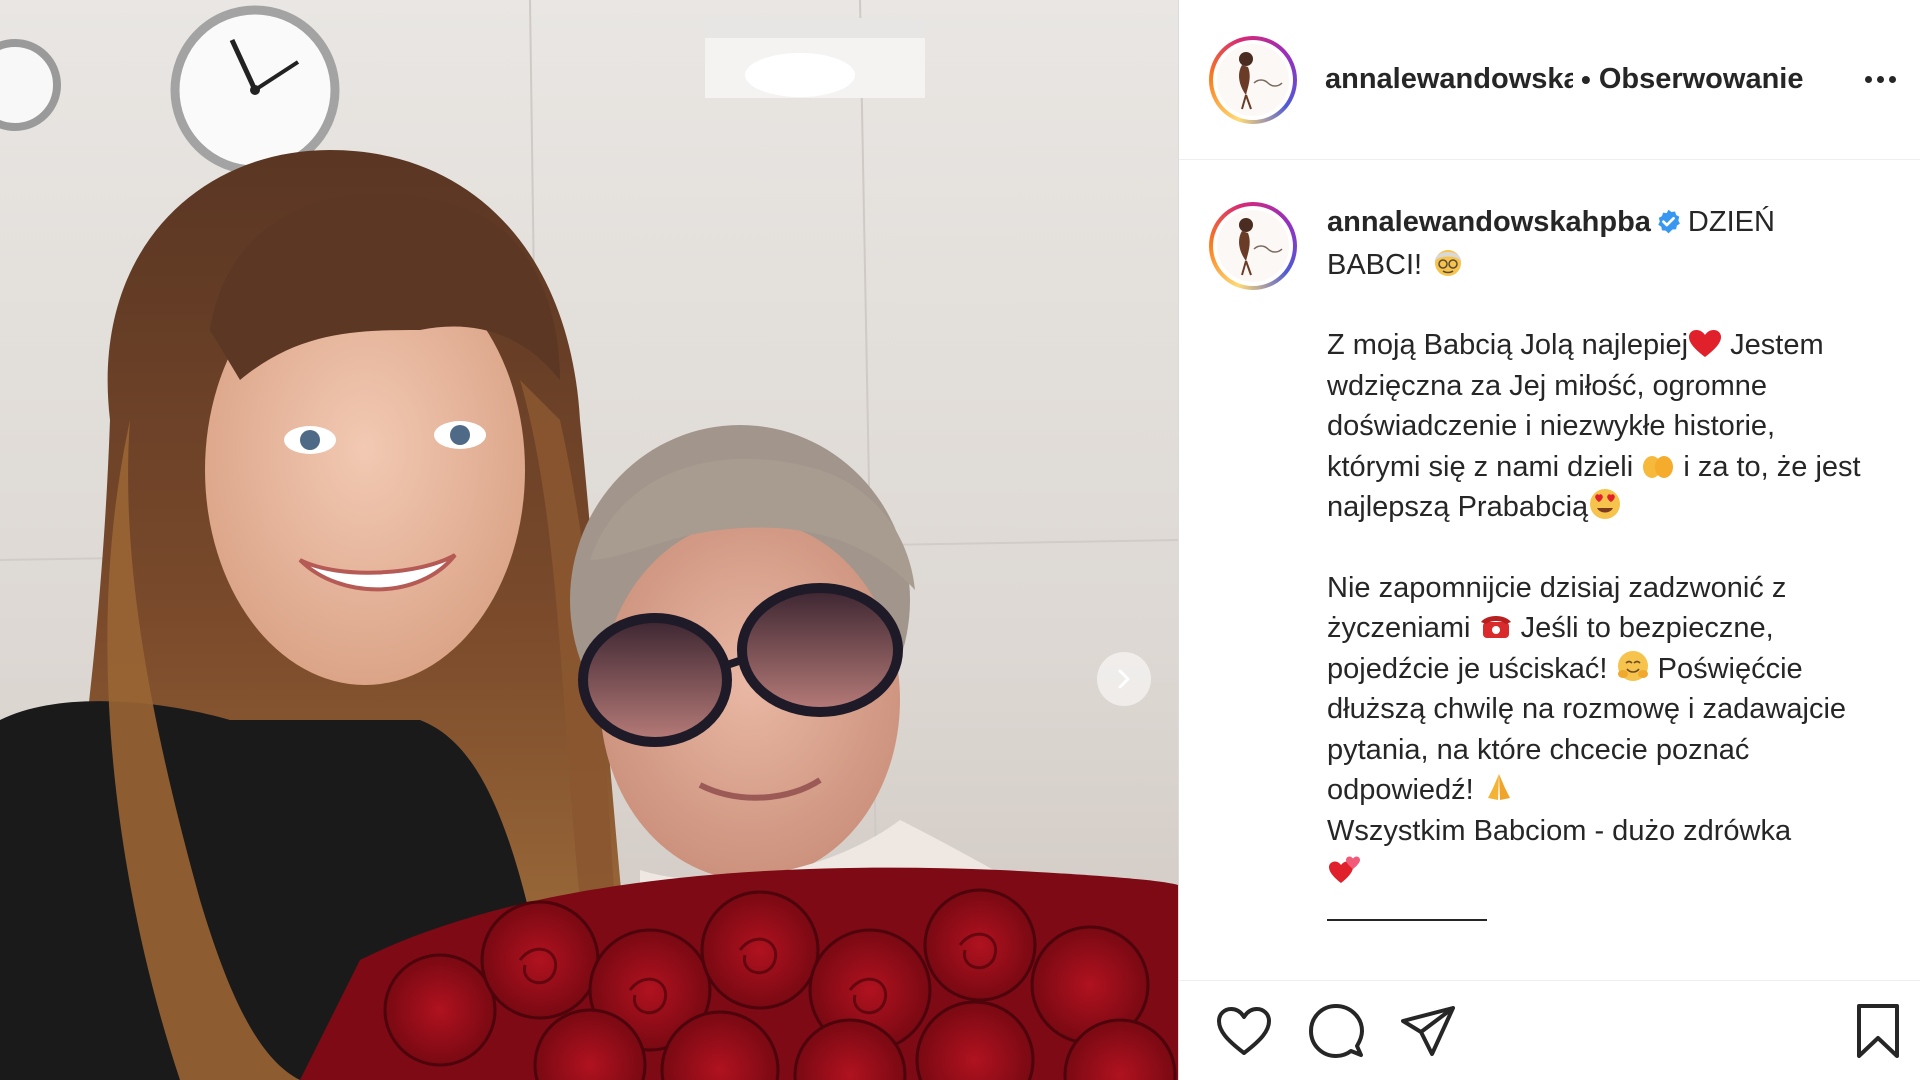 The width and height of the screenshot is (1920, 1080). What do you see at coordinates (30, 85) in the screenshot?
I see `wall-clock-left` at bounding box center [30, 85].